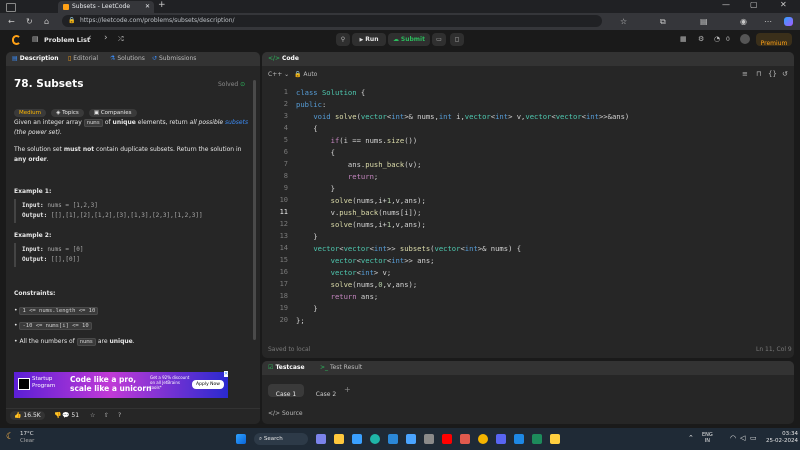 This screenshot has width=800, height=450. I want to click on discord-icon, so click(501, 439).